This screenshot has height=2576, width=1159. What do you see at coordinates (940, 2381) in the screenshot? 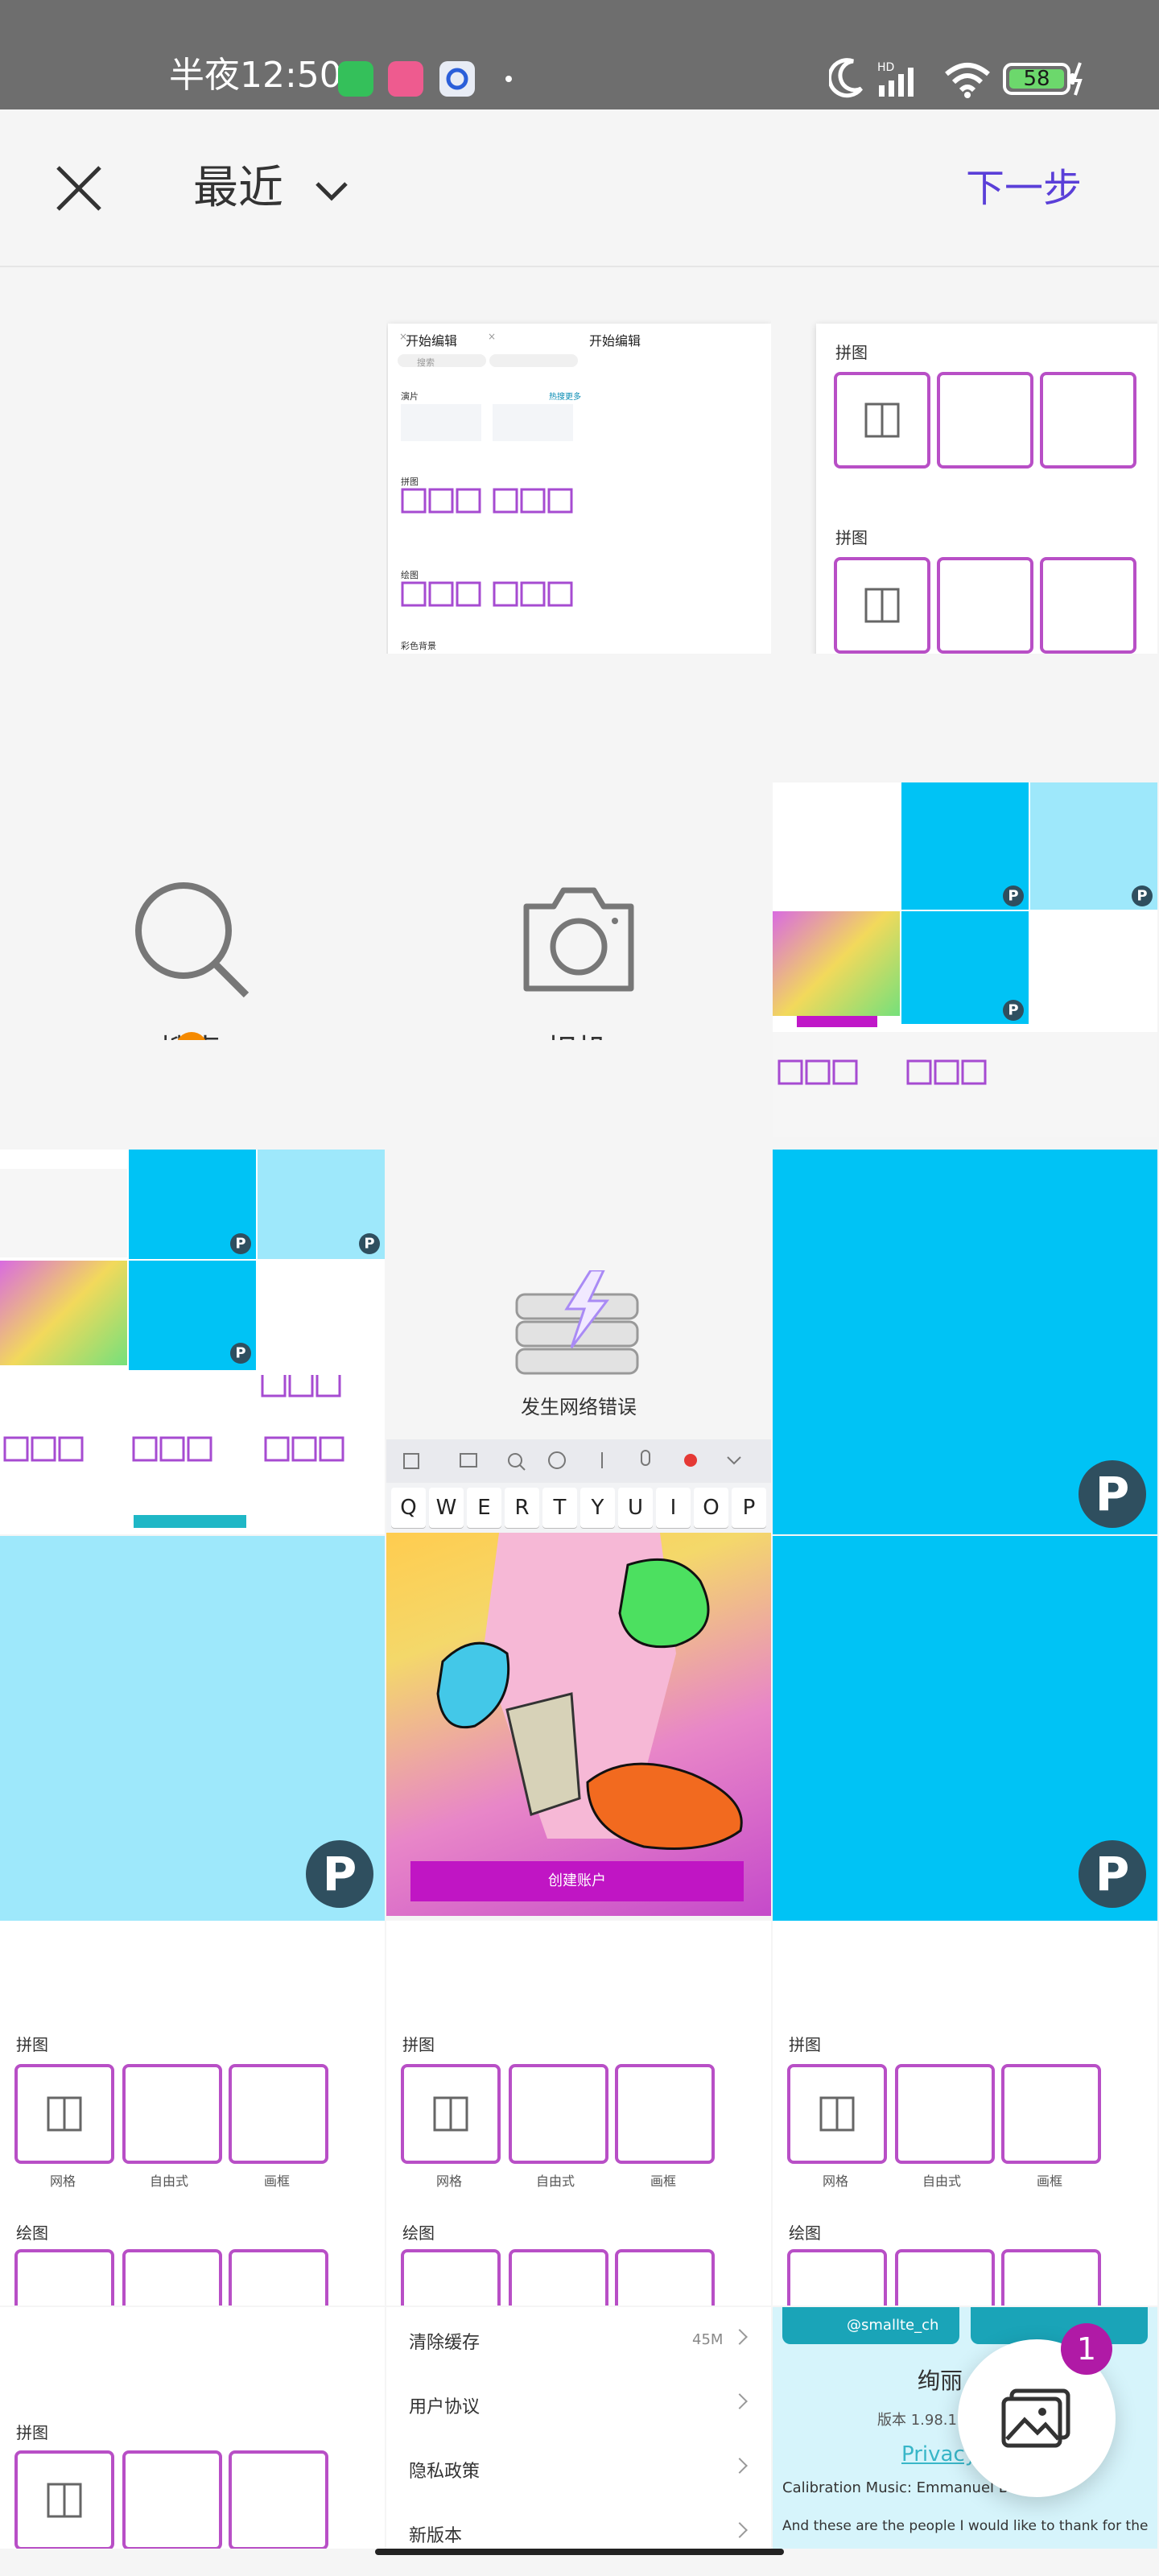
I see `about-title: 绚丽` at bounding box center [940, 2381].